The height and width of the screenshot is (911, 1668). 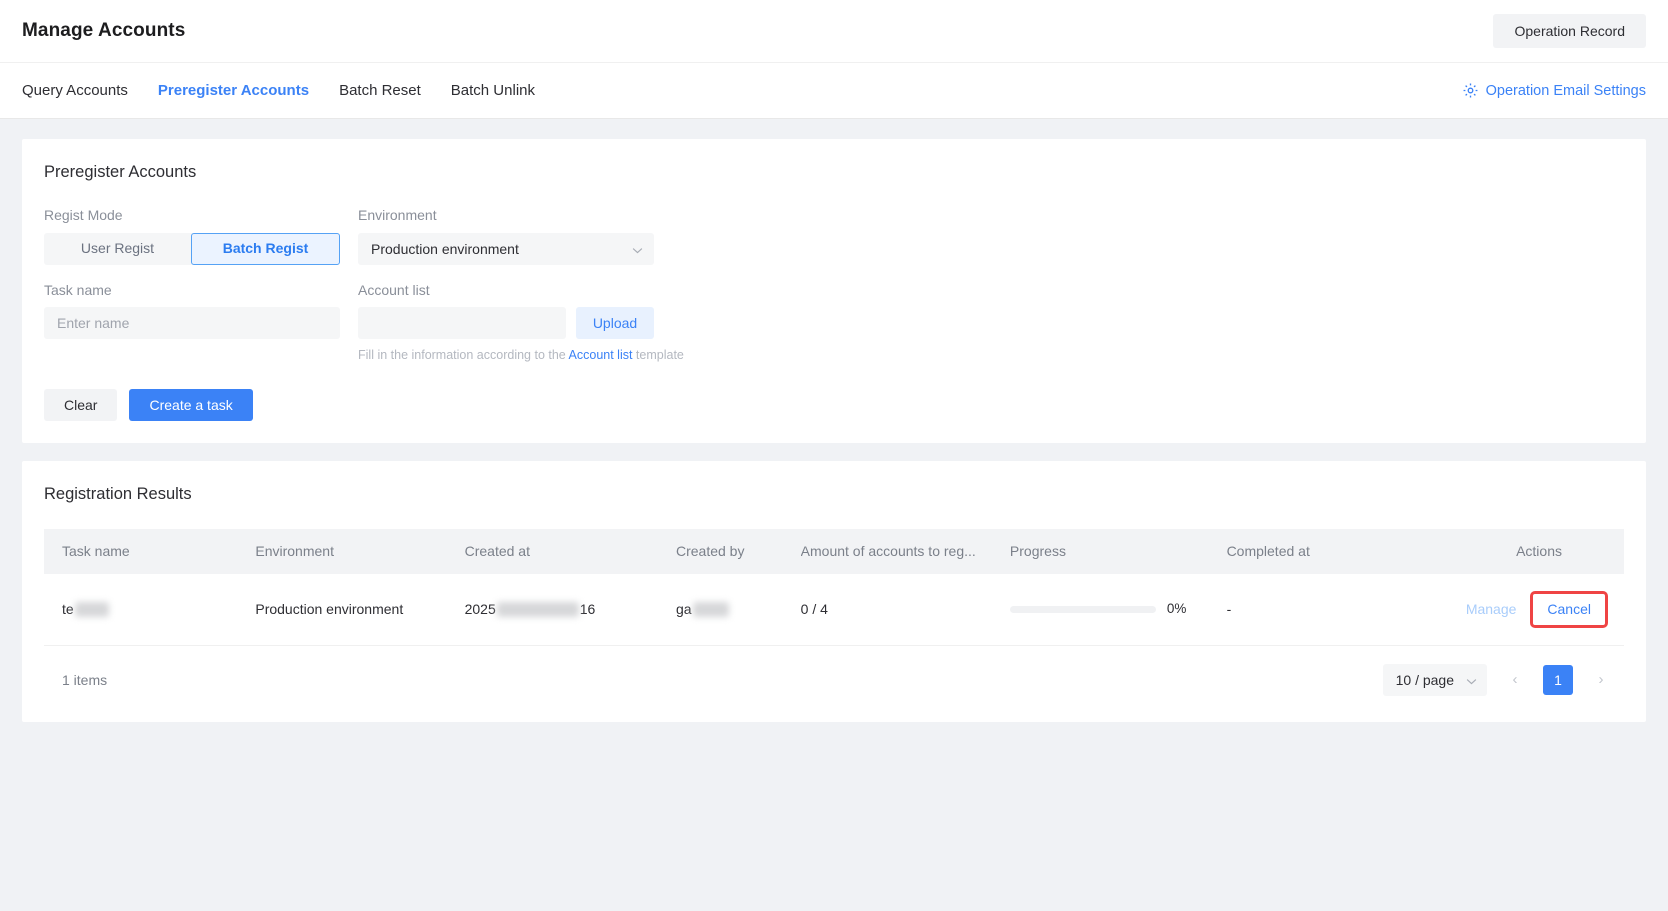 I want to click on operation-record-button: Operation Record, so click(x=1569, y=31).